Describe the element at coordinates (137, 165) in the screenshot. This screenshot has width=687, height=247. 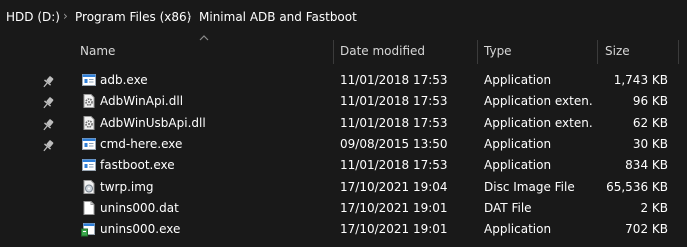
I see `file-name: fastboot.exe` at that location.